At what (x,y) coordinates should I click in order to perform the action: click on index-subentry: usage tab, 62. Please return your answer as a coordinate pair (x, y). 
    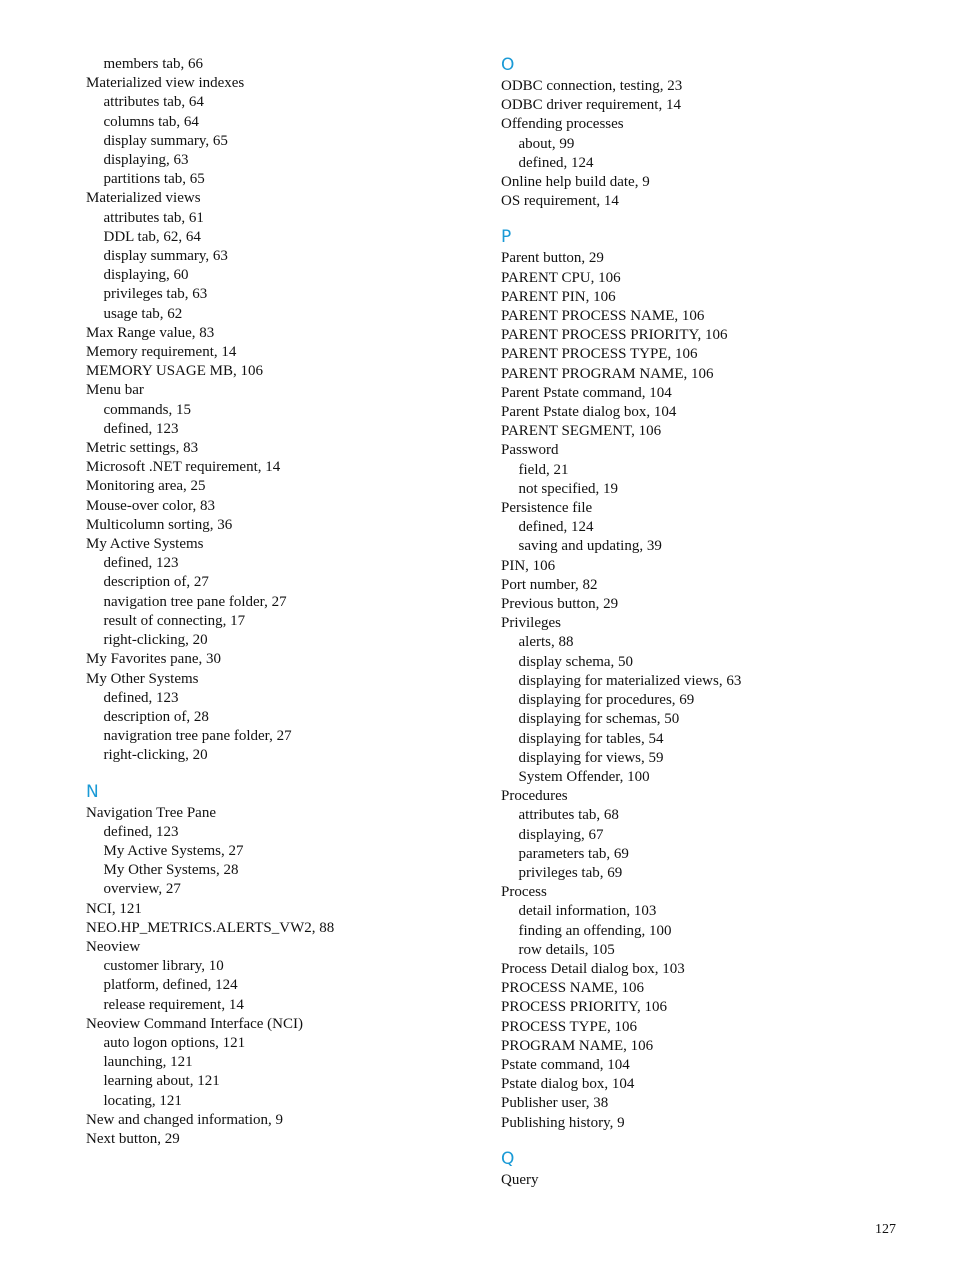
    Looking at the image, I should click on (143, 313).